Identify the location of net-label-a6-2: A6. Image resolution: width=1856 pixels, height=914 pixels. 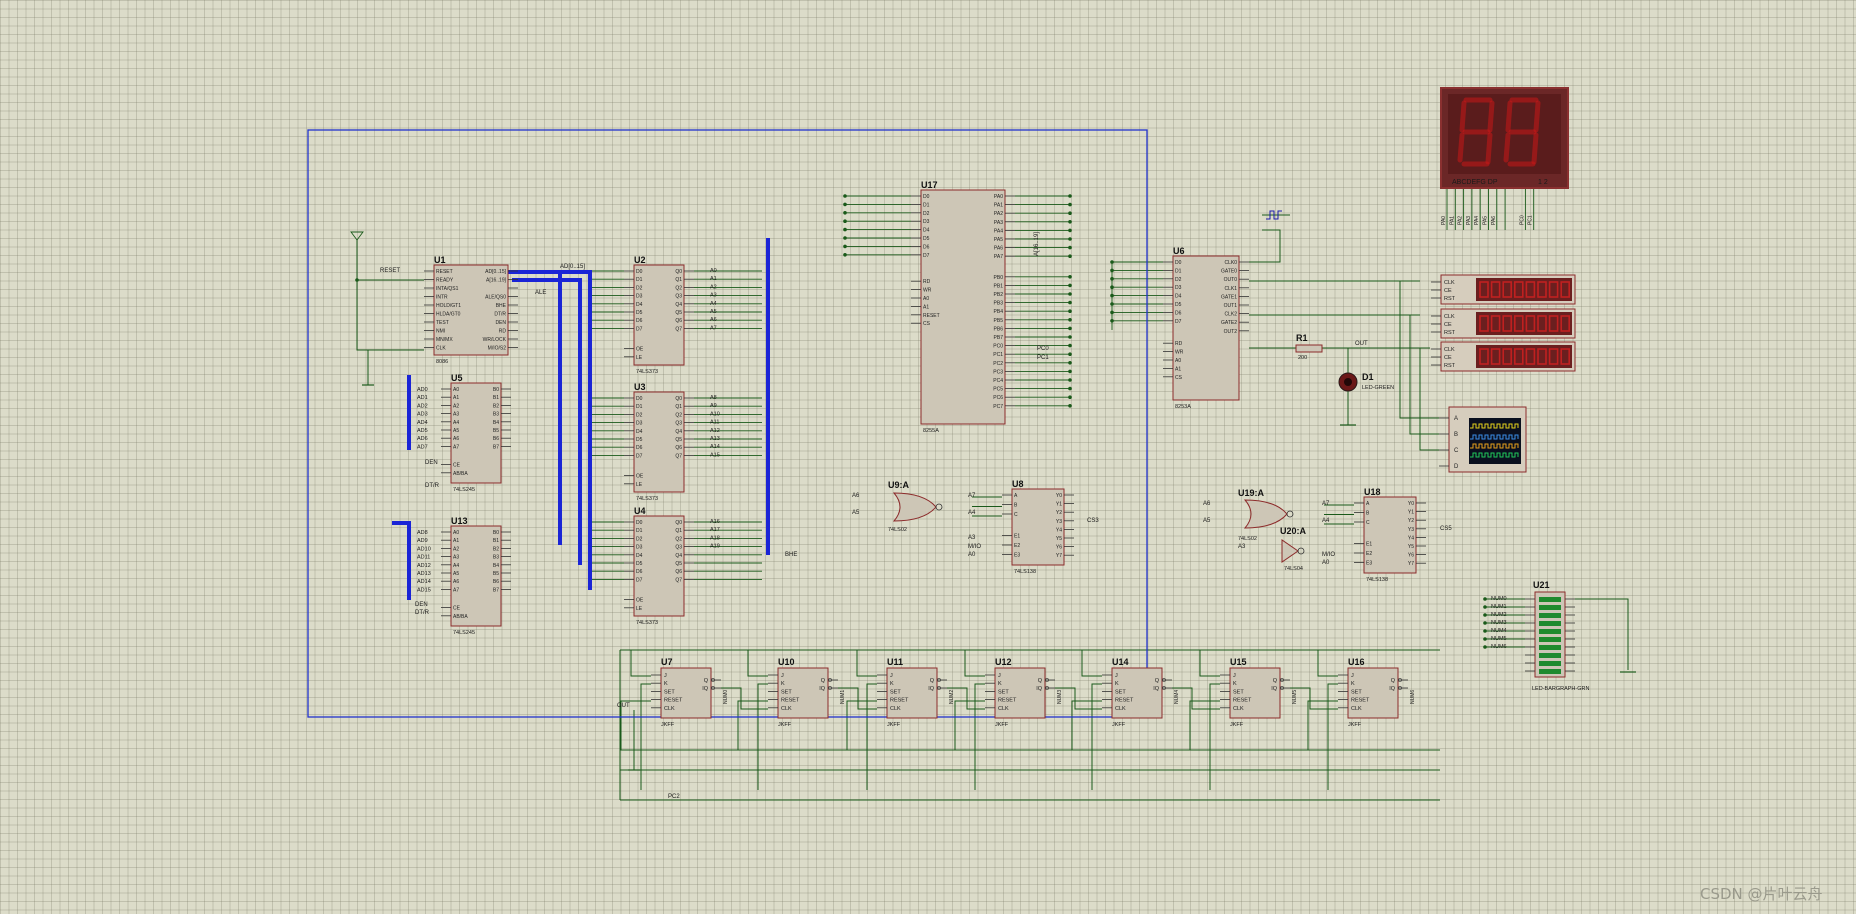
(1207, 504).